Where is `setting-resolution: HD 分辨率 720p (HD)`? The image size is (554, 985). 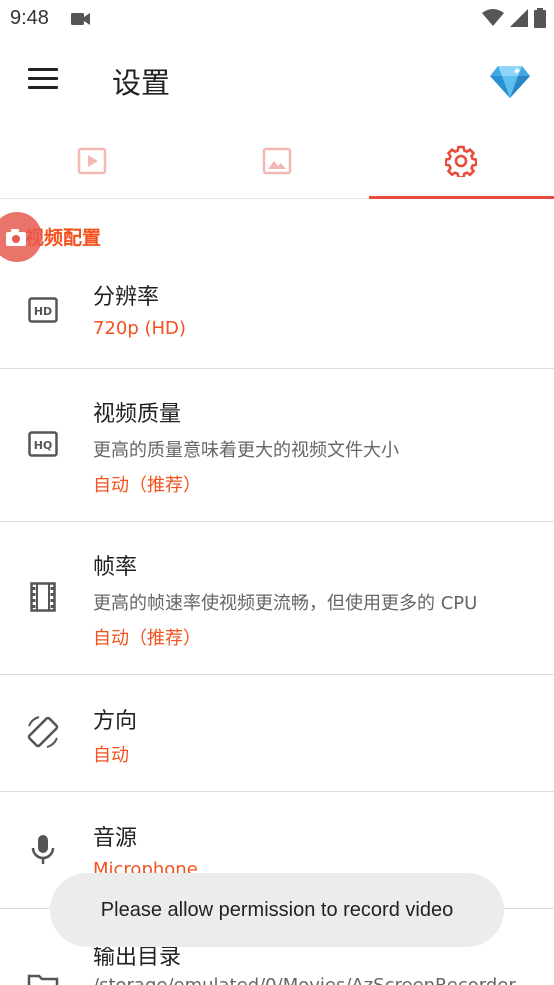
setting-resolution: HD 分辨率 720p (HD) is located at coordinates (277, 315).